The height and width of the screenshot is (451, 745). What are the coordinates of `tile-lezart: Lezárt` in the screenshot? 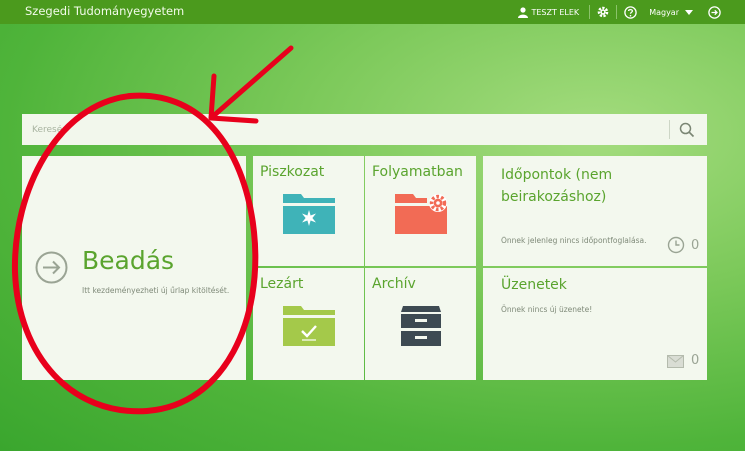 It's located at (308, 324).